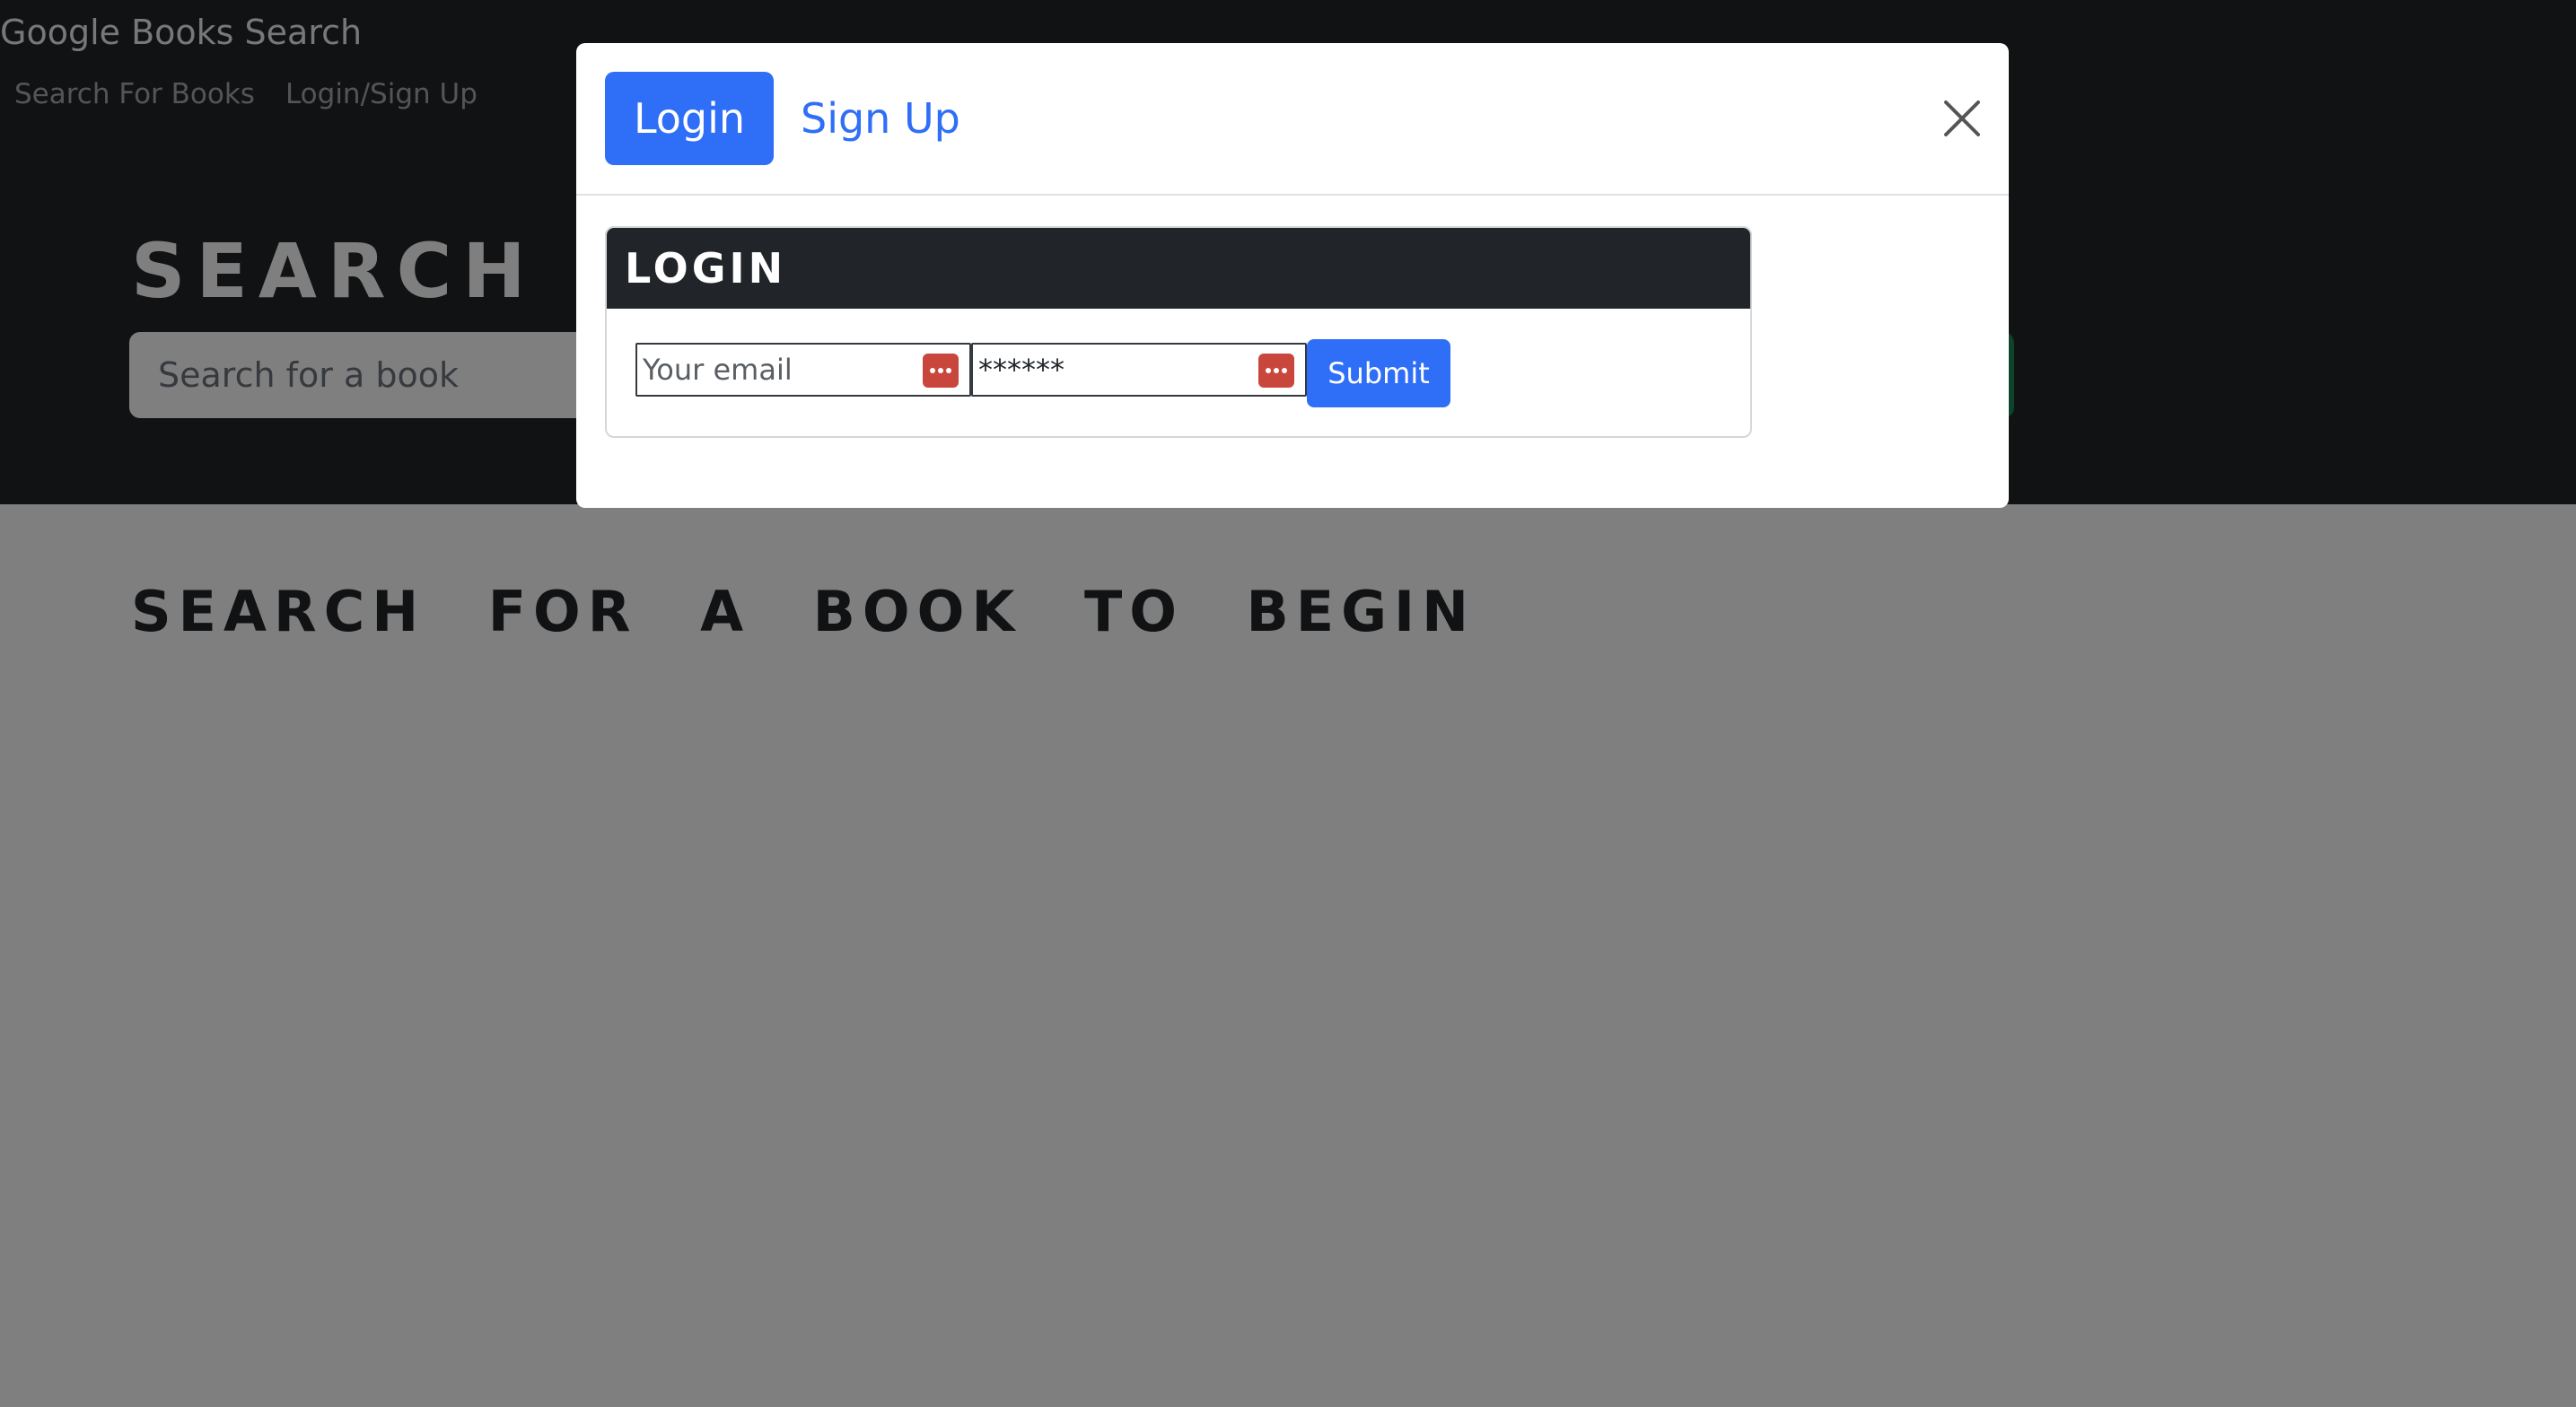 This screenshot has width=2576, height=1407. Describe the element at coordinates (706, 269) in the screenshot. I see `login-card-title: LOGIN` at that location.